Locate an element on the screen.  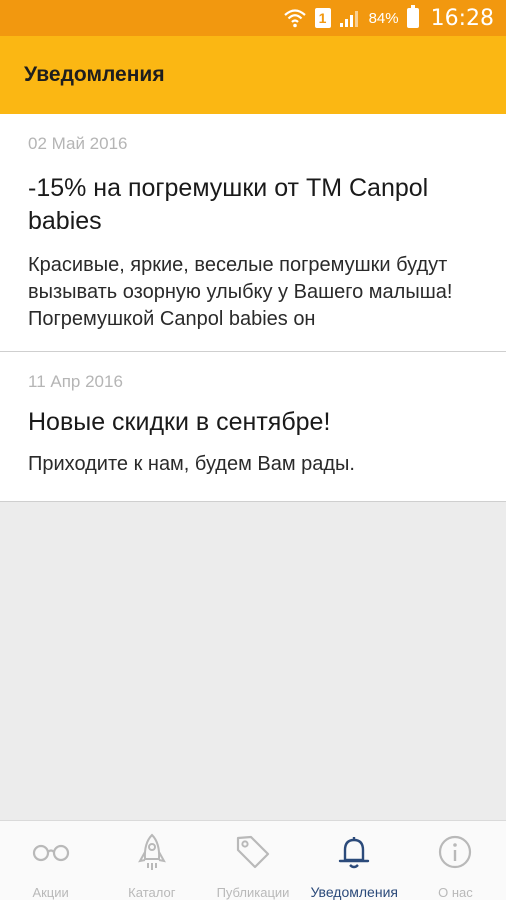
nav-item-catalog: Каталог is located at coordinates (151, 860).